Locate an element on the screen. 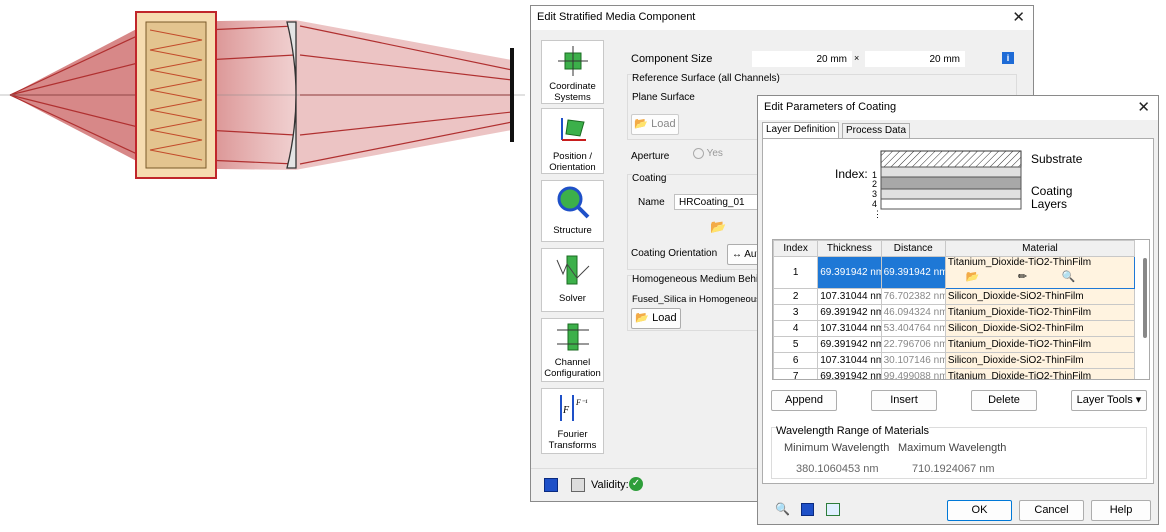 The width and height of the screenshot is (1166, 532). solver-icon is located at coordinates (572, 270).